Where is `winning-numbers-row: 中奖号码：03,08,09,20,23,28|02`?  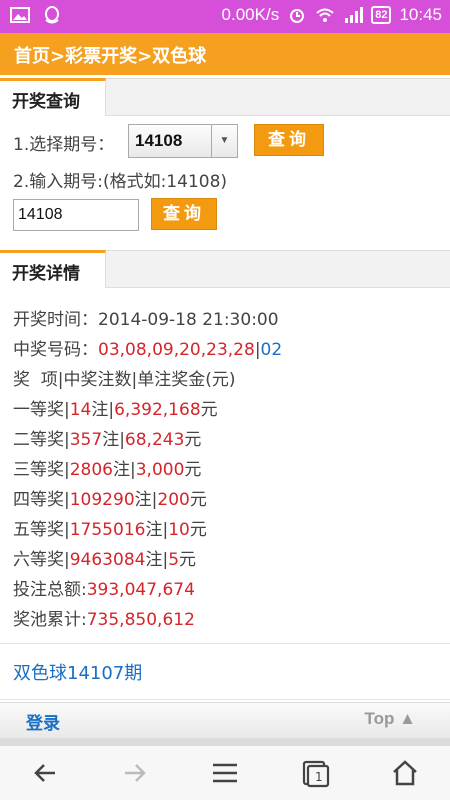
winning-numbers-row: 中奖号码：03,08,09,20,23,28|02 is located at coordinates (147, 347).